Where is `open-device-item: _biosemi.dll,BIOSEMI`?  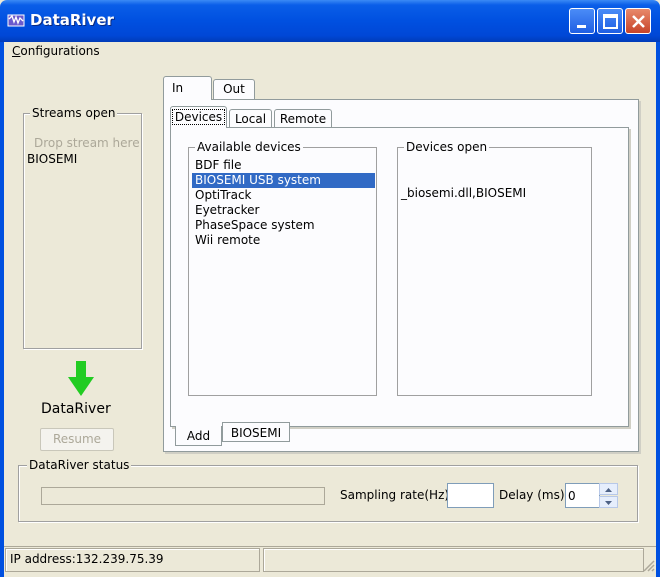 open-device-item: _biosemi.dll,BIOSEMI is located at coordinates (463, 193).